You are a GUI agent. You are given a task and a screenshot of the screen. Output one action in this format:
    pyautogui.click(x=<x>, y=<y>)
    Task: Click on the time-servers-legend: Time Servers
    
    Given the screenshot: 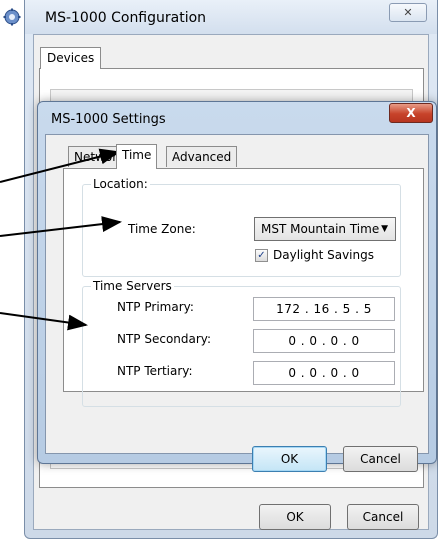 What is the action you would take?
    pyautogui.click(x=132, y=286)
    